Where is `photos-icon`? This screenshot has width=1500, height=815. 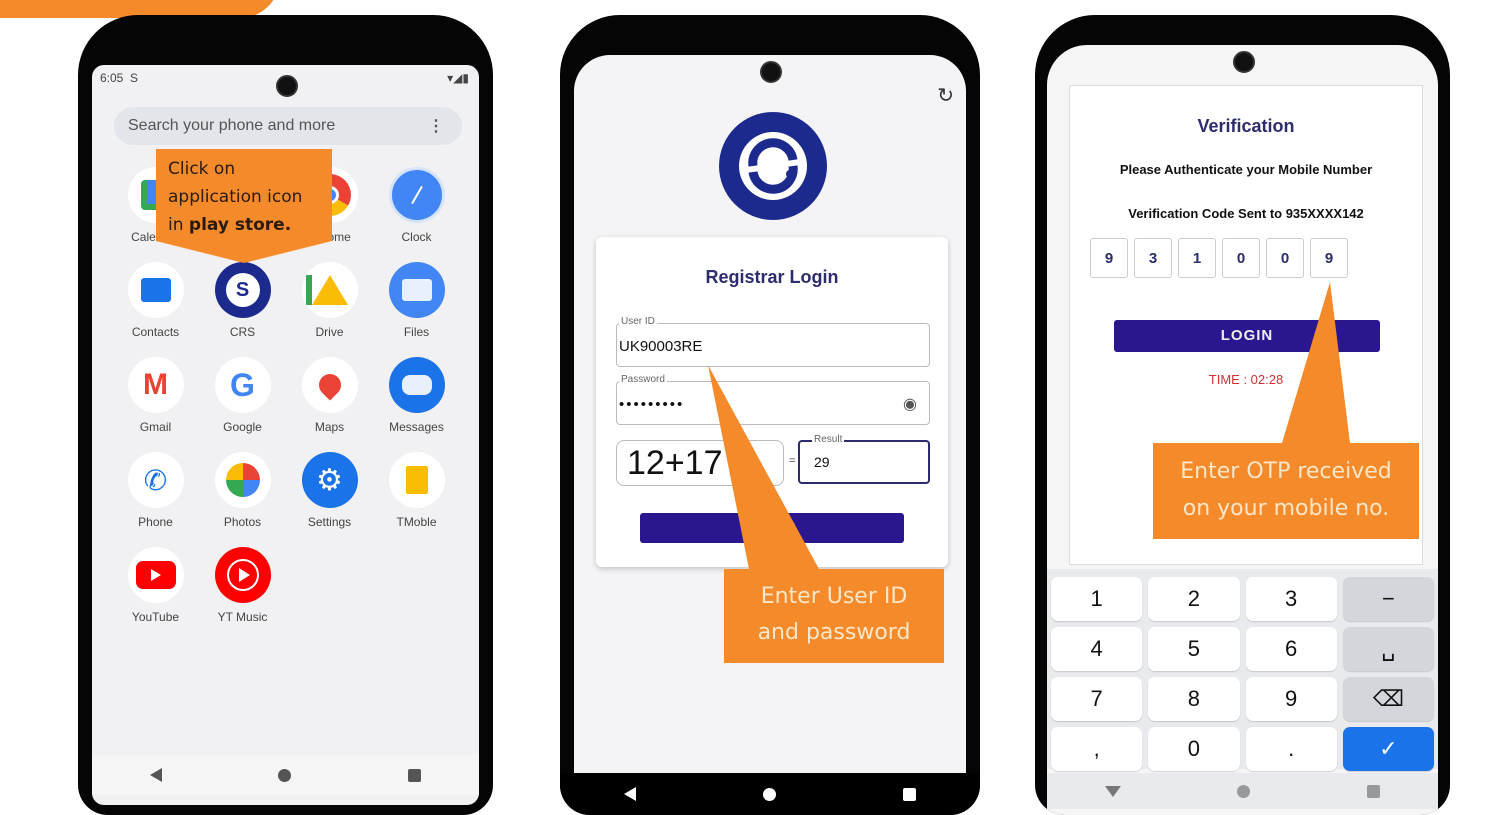
photos-icon is located at coordinates (242, 480).